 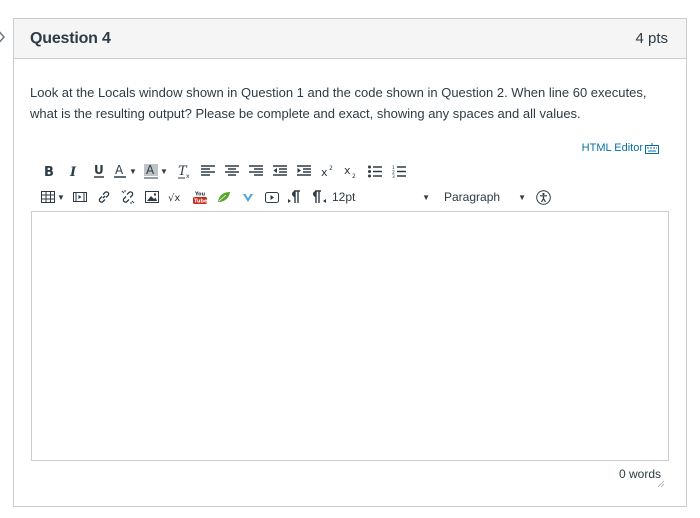 I want to click on align-center-icon, so click(x=232, y=170).